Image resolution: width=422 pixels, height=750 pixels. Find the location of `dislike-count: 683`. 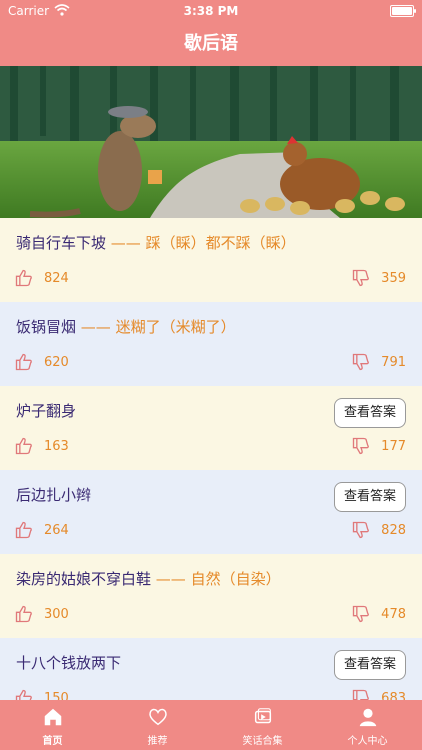

dislike-count: 683 is located at coordinates (393, 695).